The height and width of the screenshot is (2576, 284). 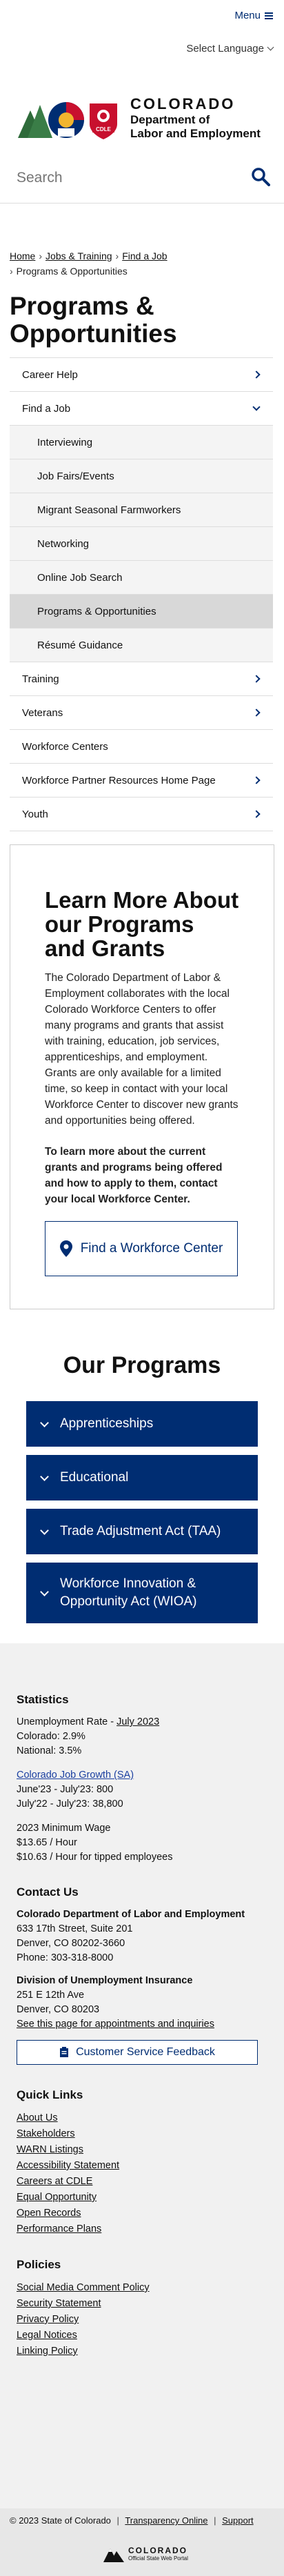 What do you see at coordinates (142, 578) in the screenshot?
I see `nav-item-online-job-search: Online Job Search` at bounding box center [142, 578].